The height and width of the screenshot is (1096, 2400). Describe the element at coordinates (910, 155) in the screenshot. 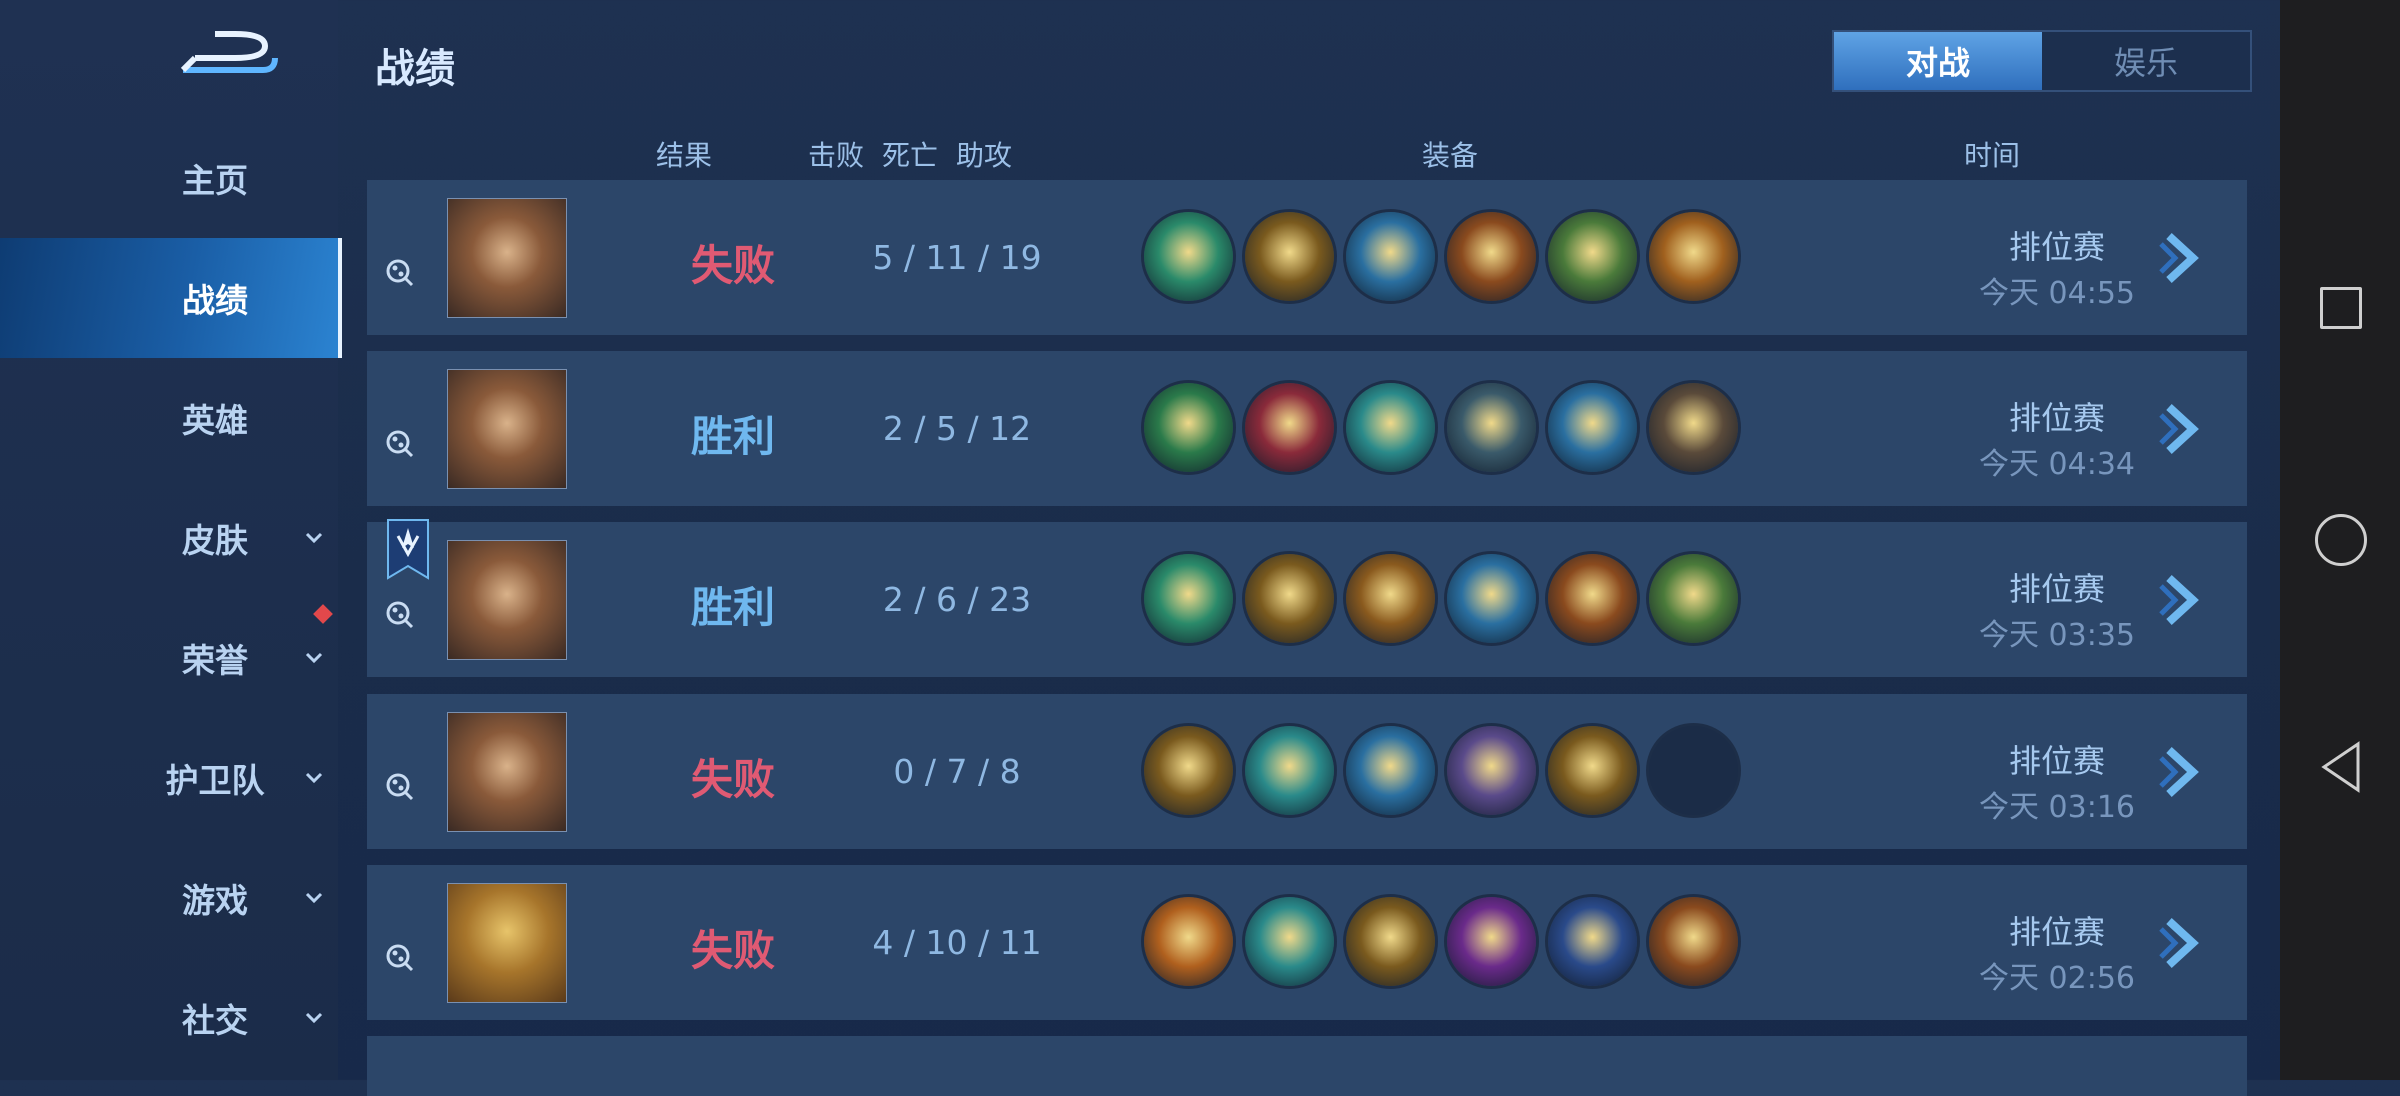

I see `column-deaths: 死亡` at that location.